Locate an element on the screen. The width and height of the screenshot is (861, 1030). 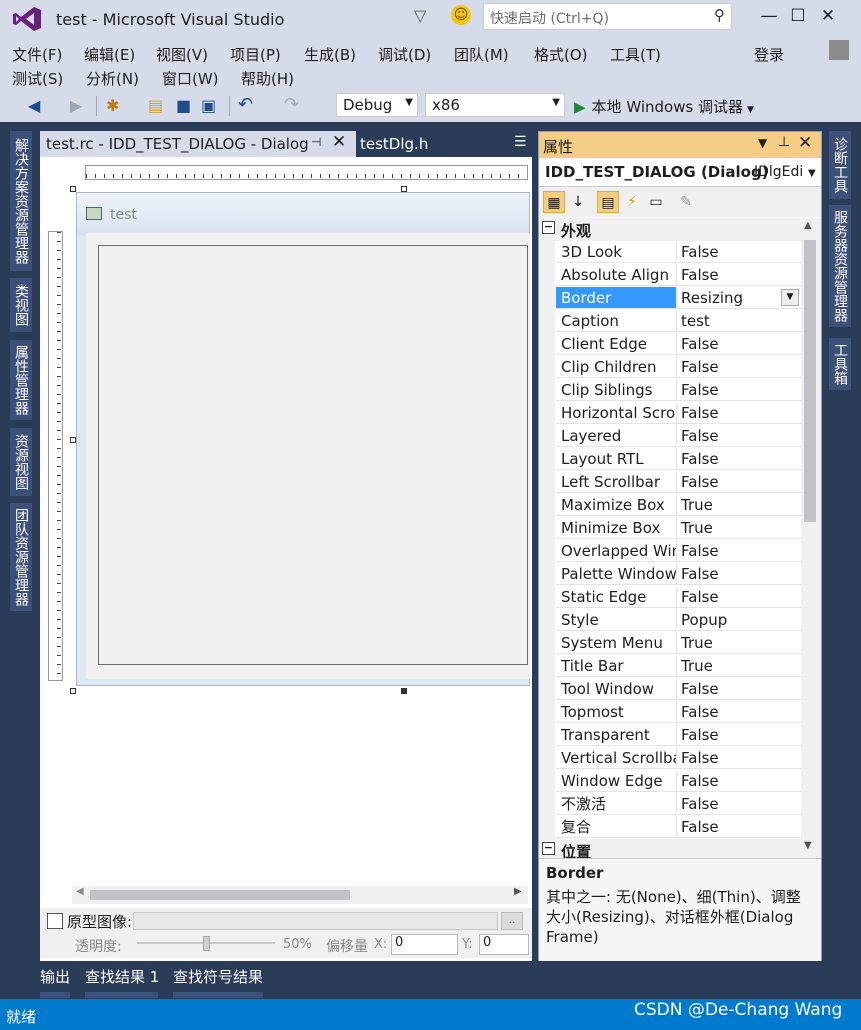
menu-build: 生成(B) is located at coordinates (330, 54).